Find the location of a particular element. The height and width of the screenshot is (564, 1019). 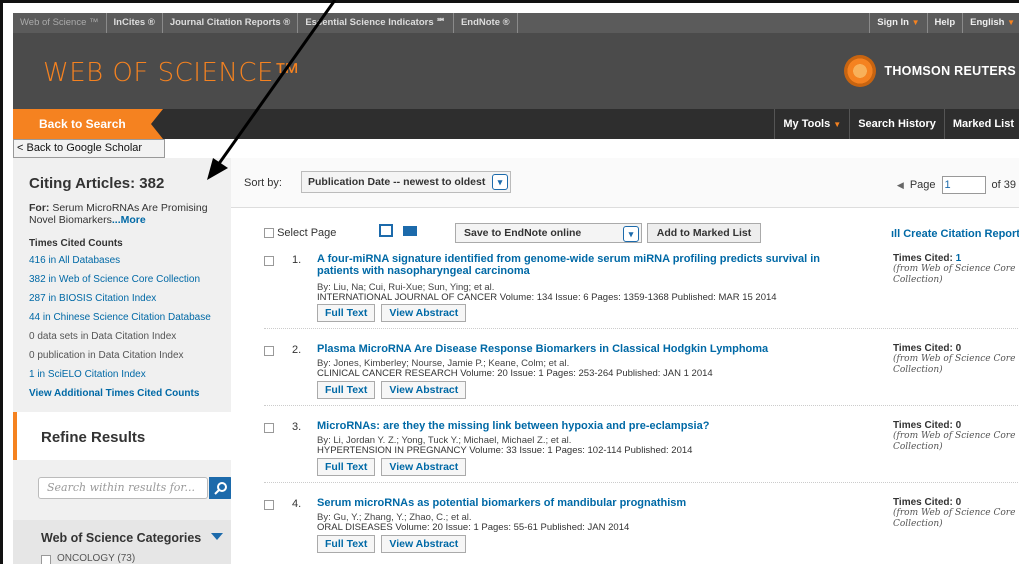

back-to-search-button: Back to Search is located at coordinates (88, 124).